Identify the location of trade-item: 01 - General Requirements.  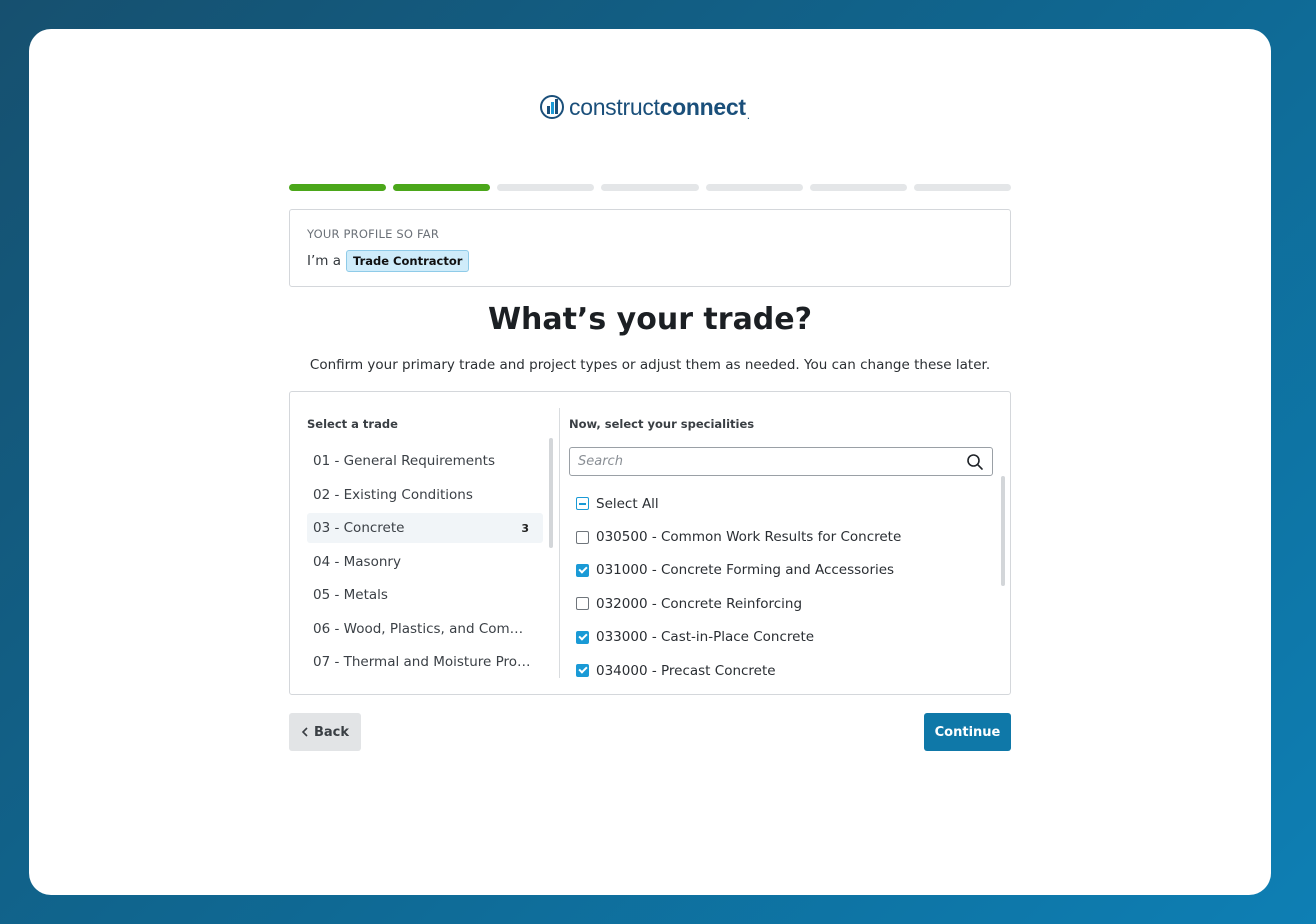
(425, 461).